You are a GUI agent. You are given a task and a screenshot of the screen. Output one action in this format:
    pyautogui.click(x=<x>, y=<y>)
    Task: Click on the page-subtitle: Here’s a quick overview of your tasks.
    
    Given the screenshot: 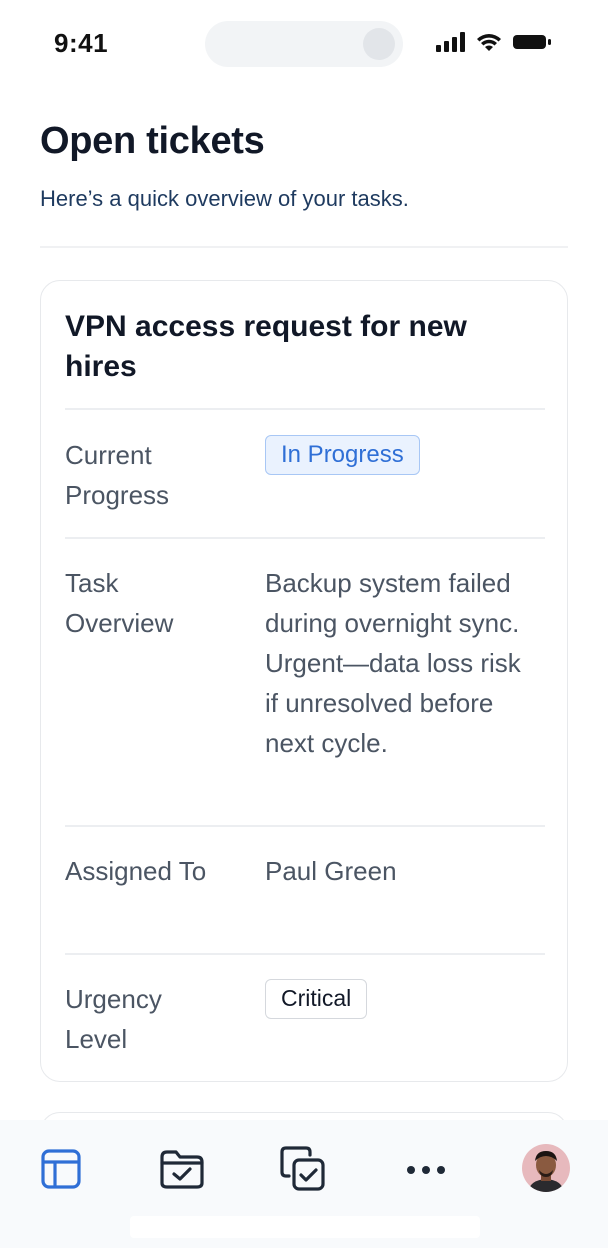 What is the action you would take?
    pyautogui.click(x=224, y=198)
    